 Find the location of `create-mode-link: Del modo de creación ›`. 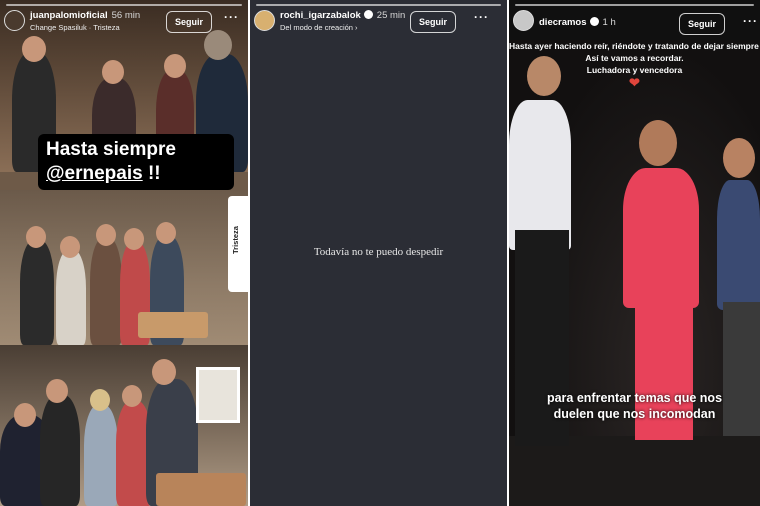

create-mode-link: Del modo de creación › is located at coordinates (319, 27).